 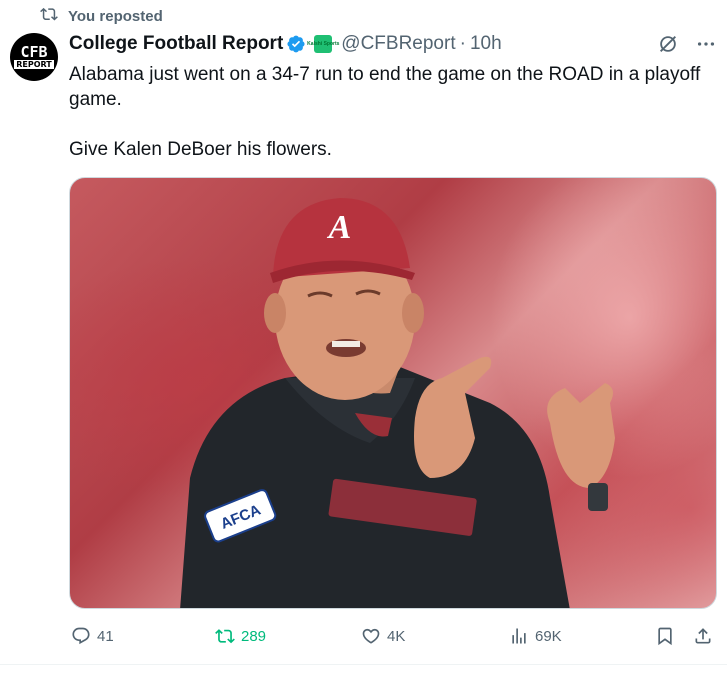 What do you see at coordinates (706, 46) in the screenshot?
I see `more-icon` at bounding box center [706, 46].